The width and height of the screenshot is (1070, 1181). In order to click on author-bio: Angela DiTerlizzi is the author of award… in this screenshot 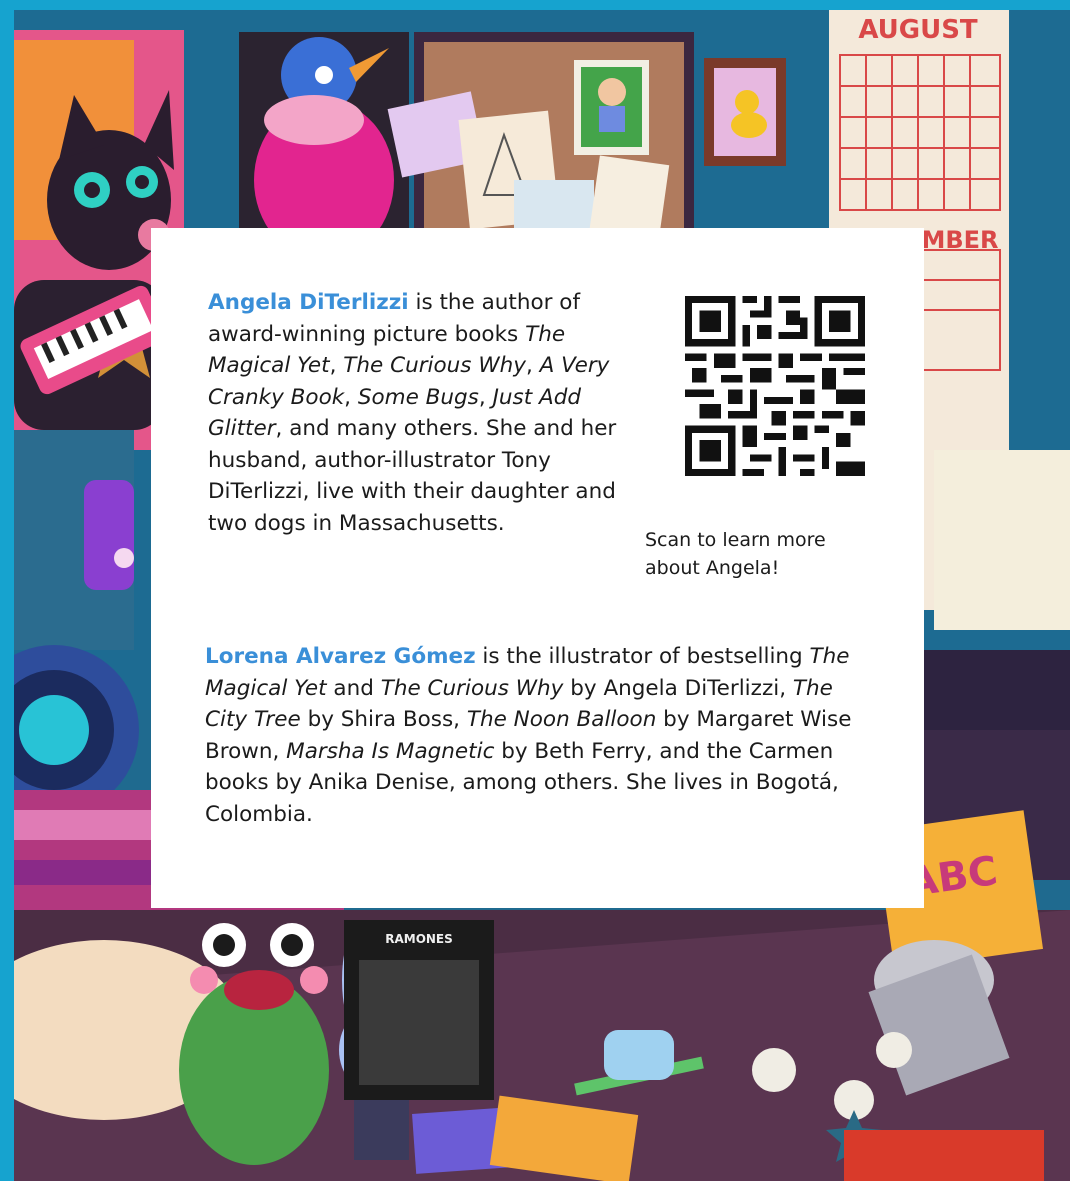, I will do `click(412, 413)`.